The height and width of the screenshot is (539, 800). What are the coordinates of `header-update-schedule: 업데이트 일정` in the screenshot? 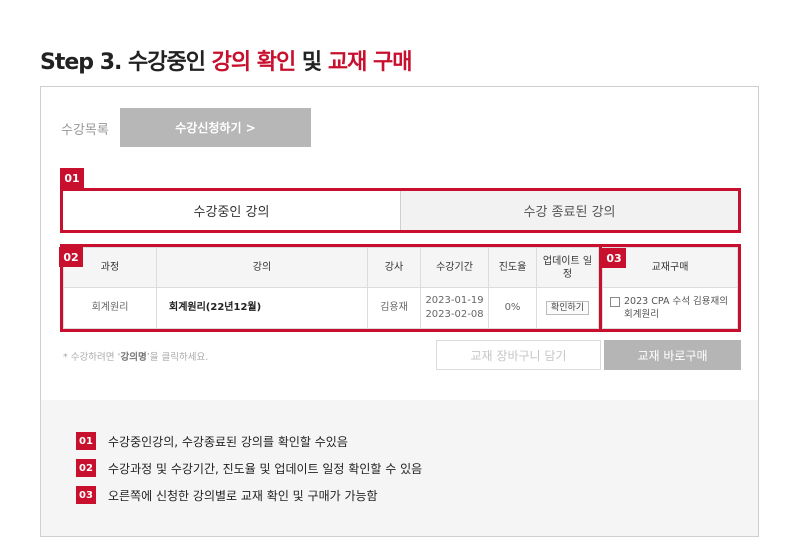 It's located at (567, 267).